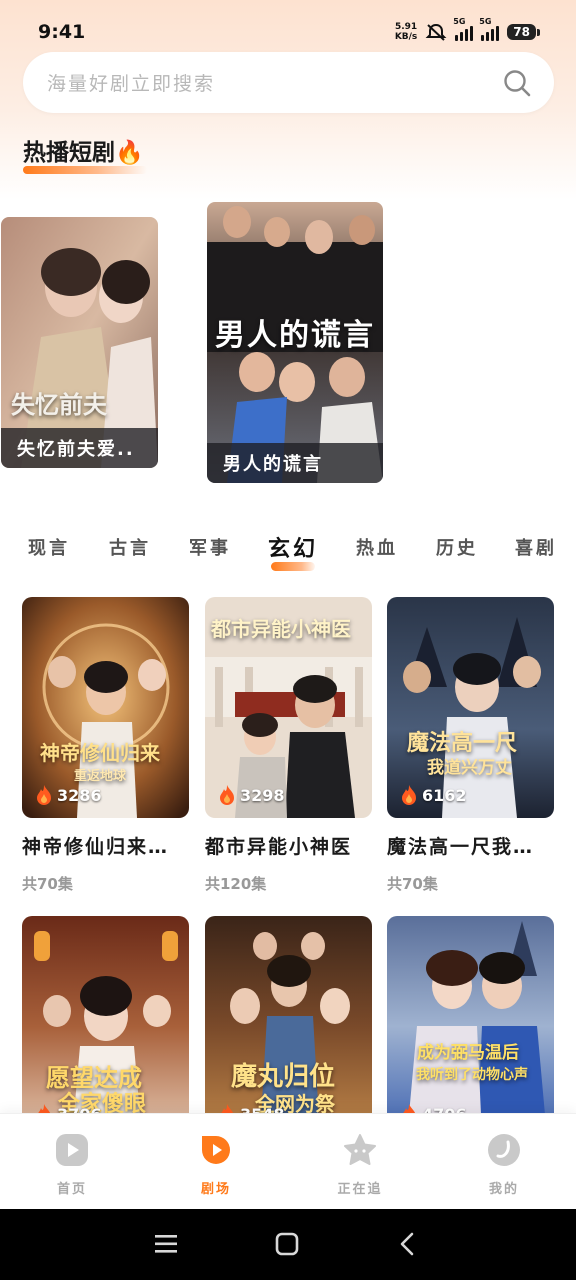 This screenshot has height=1280, width=576. I want to click on hot-drama-card: 男人的谎言 男人的谎言, so click(295, 342).